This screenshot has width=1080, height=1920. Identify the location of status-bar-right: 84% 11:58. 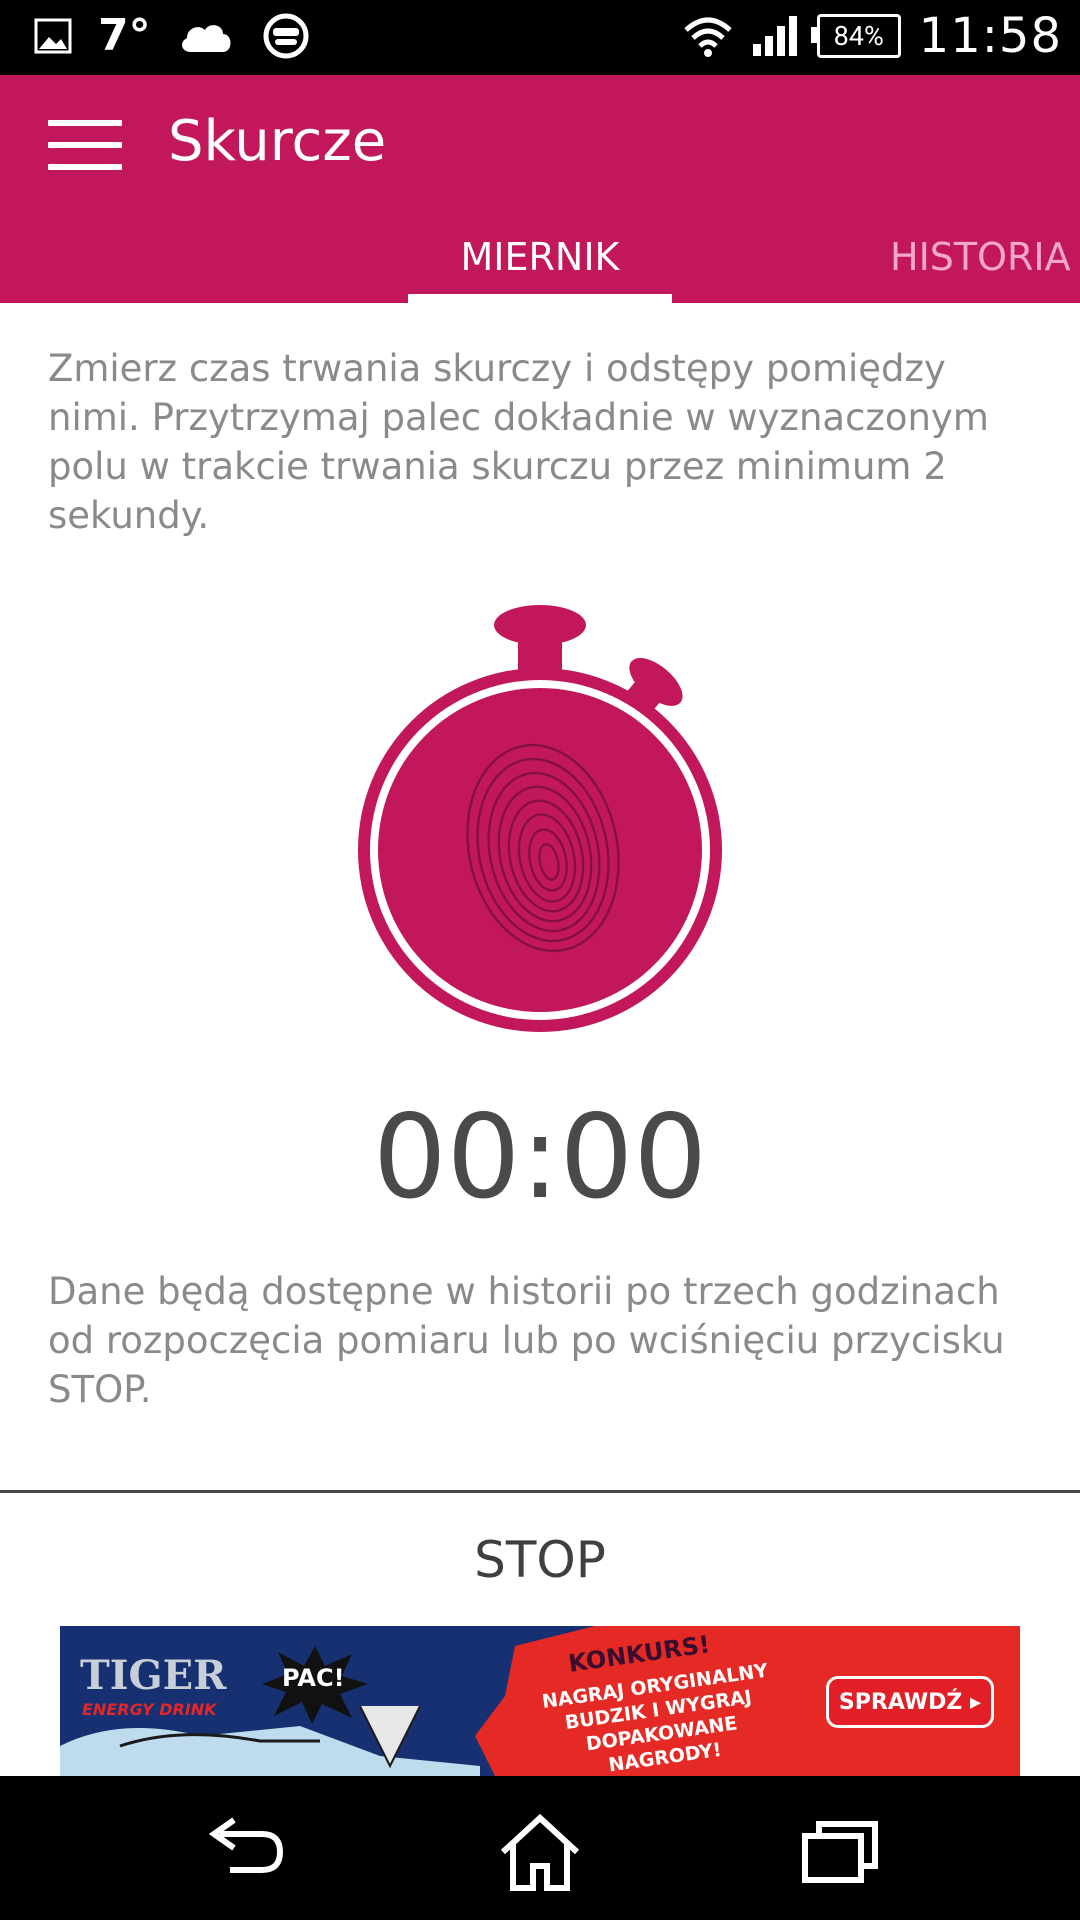
(872, 36).